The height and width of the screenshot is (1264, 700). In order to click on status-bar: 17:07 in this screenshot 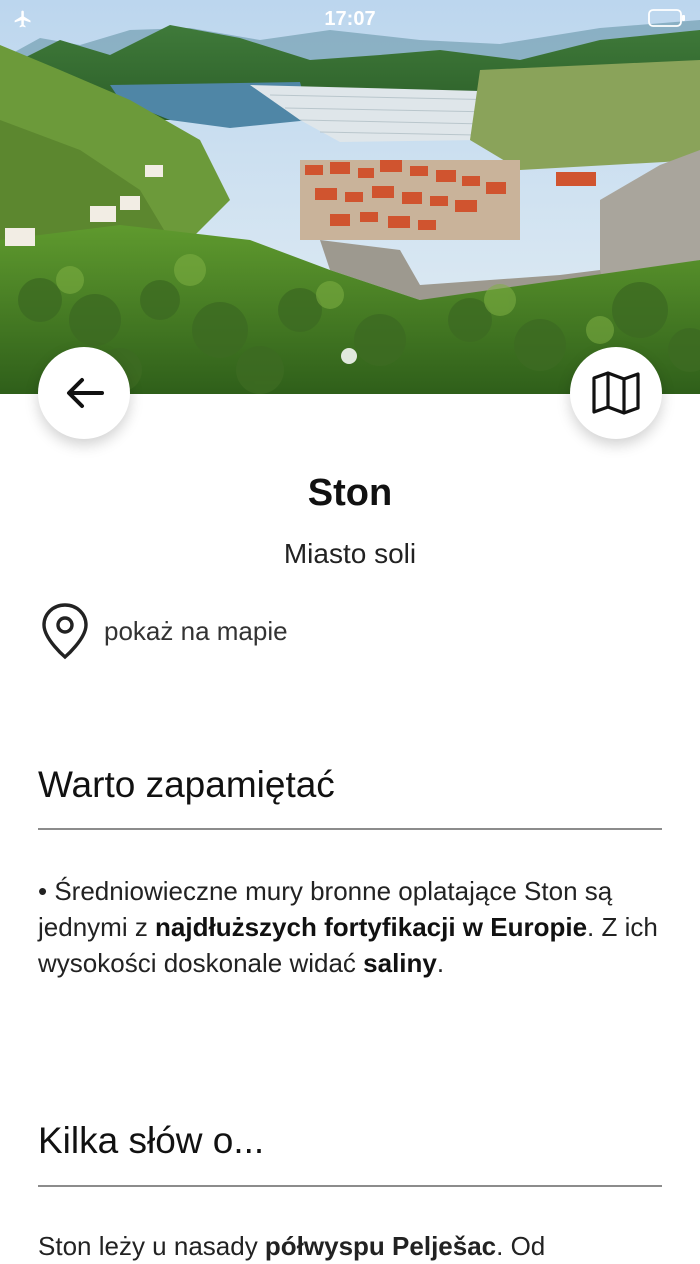, I will do `click(350, 19)`.